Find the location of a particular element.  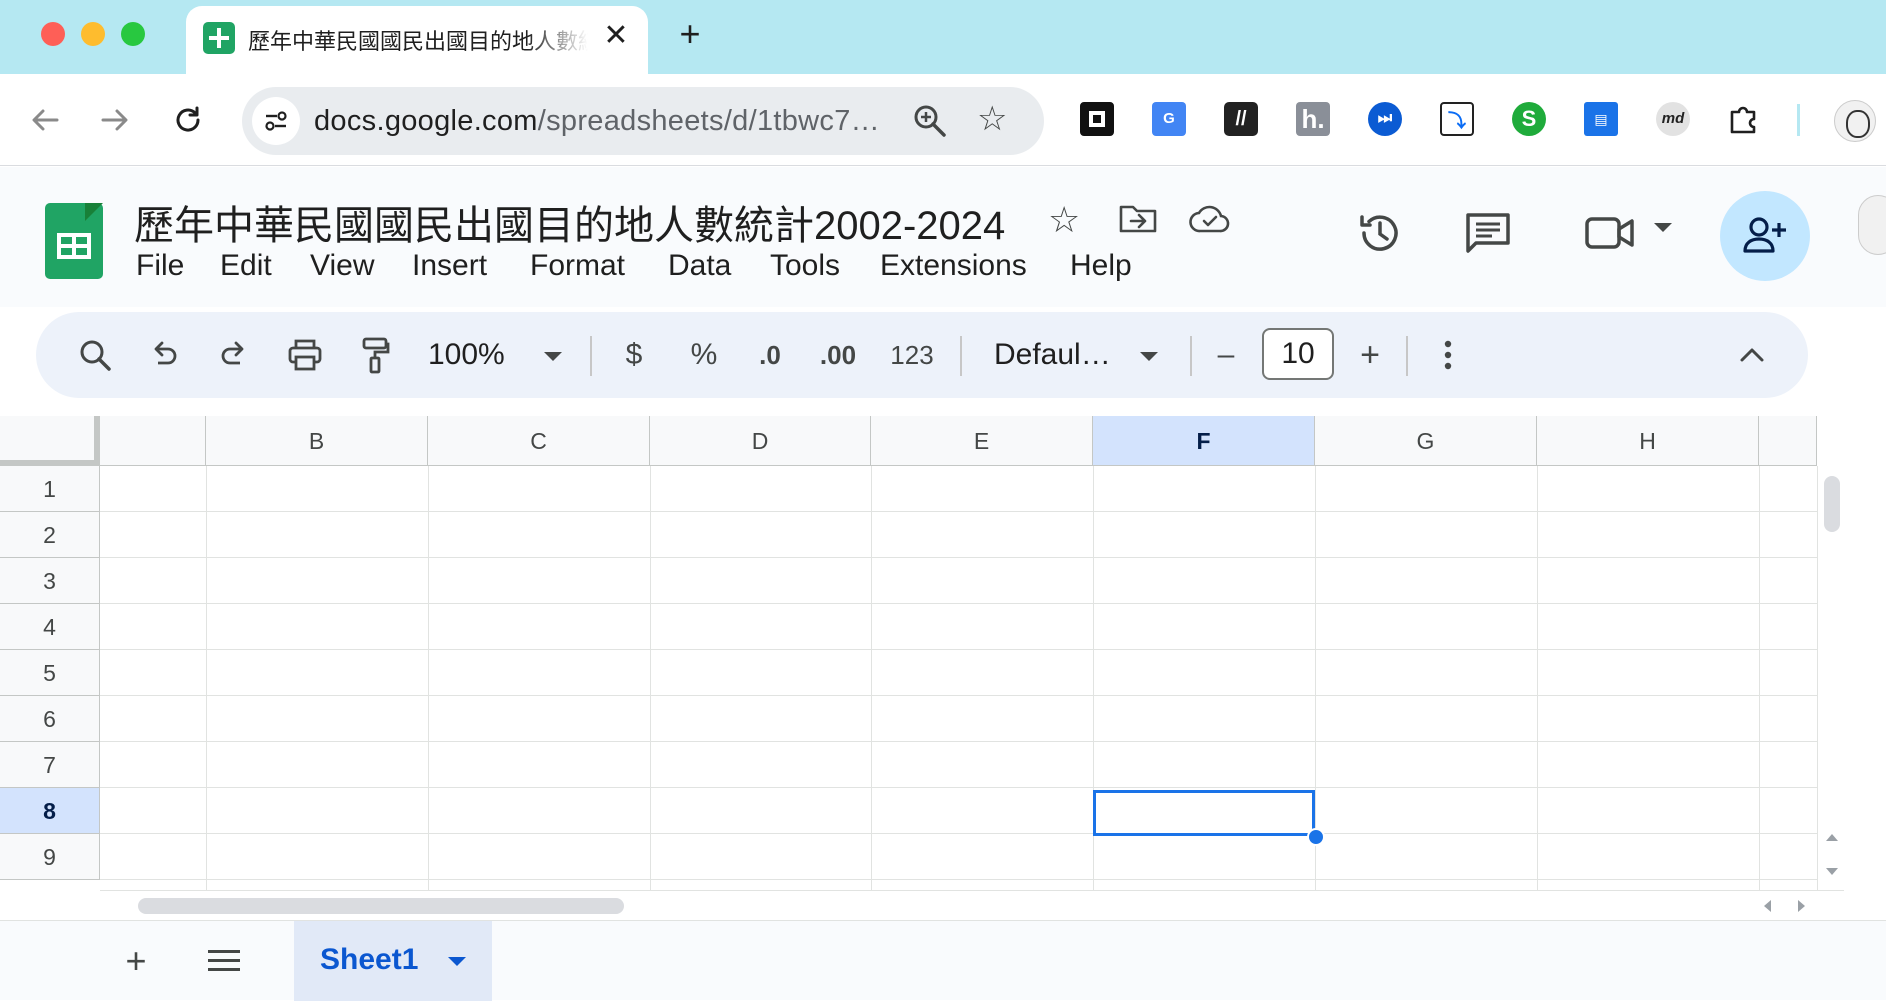

currency-format-button: $ is located at coordinates (634, 355).